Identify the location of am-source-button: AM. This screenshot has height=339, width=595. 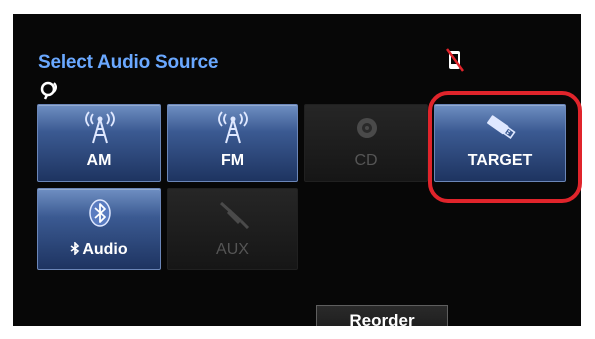
(99, 143).